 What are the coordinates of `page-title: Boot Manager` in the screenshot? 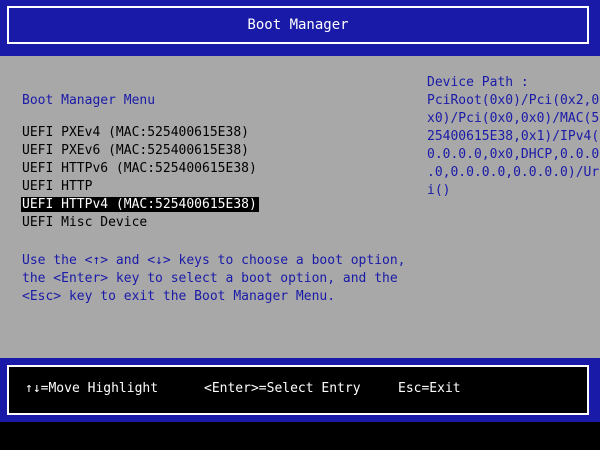 It's located at (298, 25).